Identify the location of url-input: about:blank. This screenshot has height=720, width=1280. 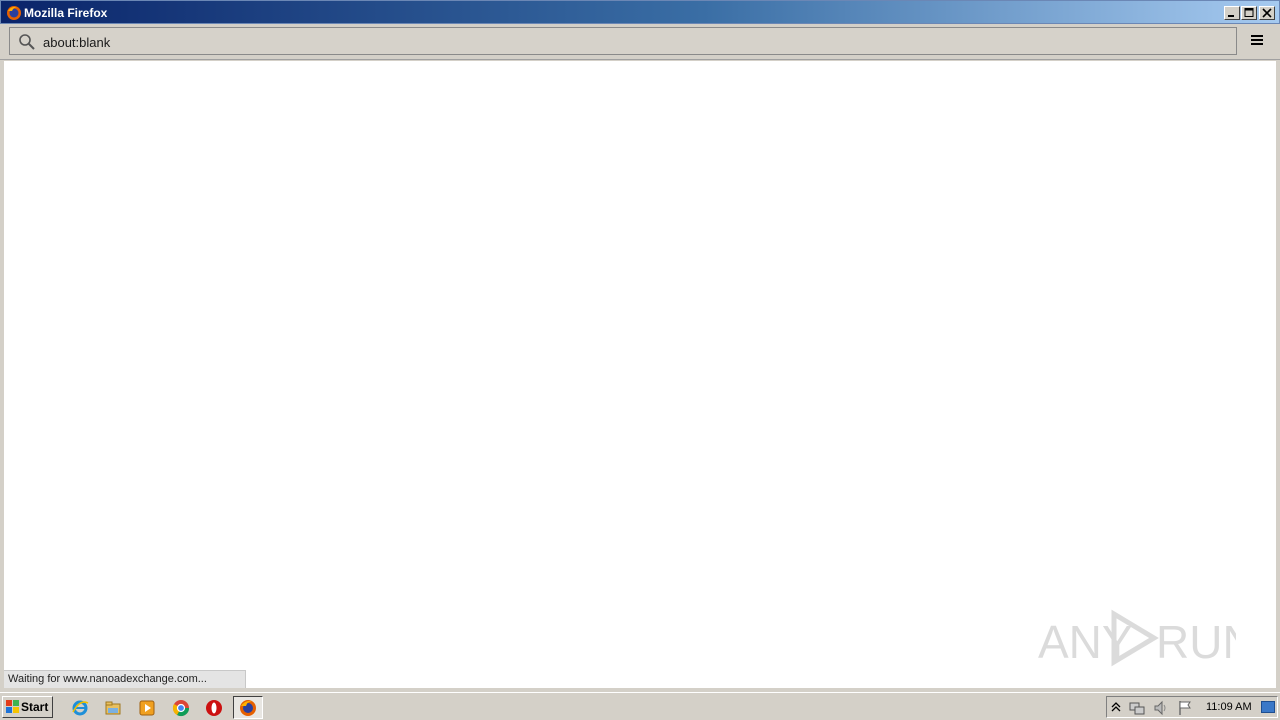
(76, 42).